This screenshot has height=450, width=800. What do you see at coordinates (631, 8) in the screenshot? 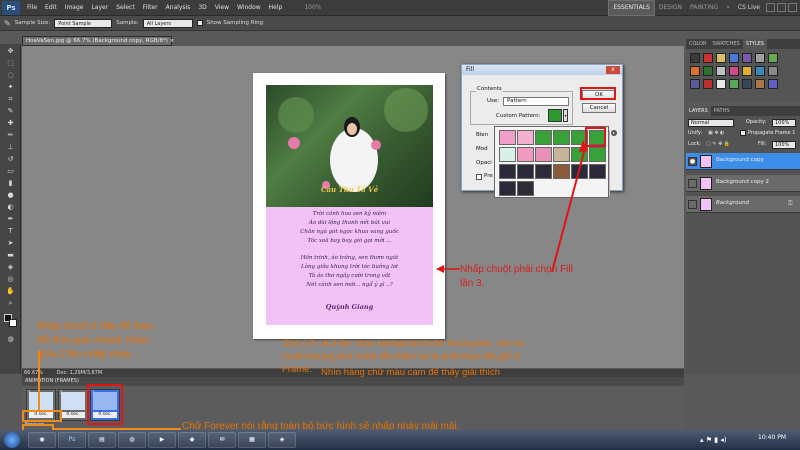
I see `workspace-essentials: ESSENTIALS` at bounding box center [631, 8].